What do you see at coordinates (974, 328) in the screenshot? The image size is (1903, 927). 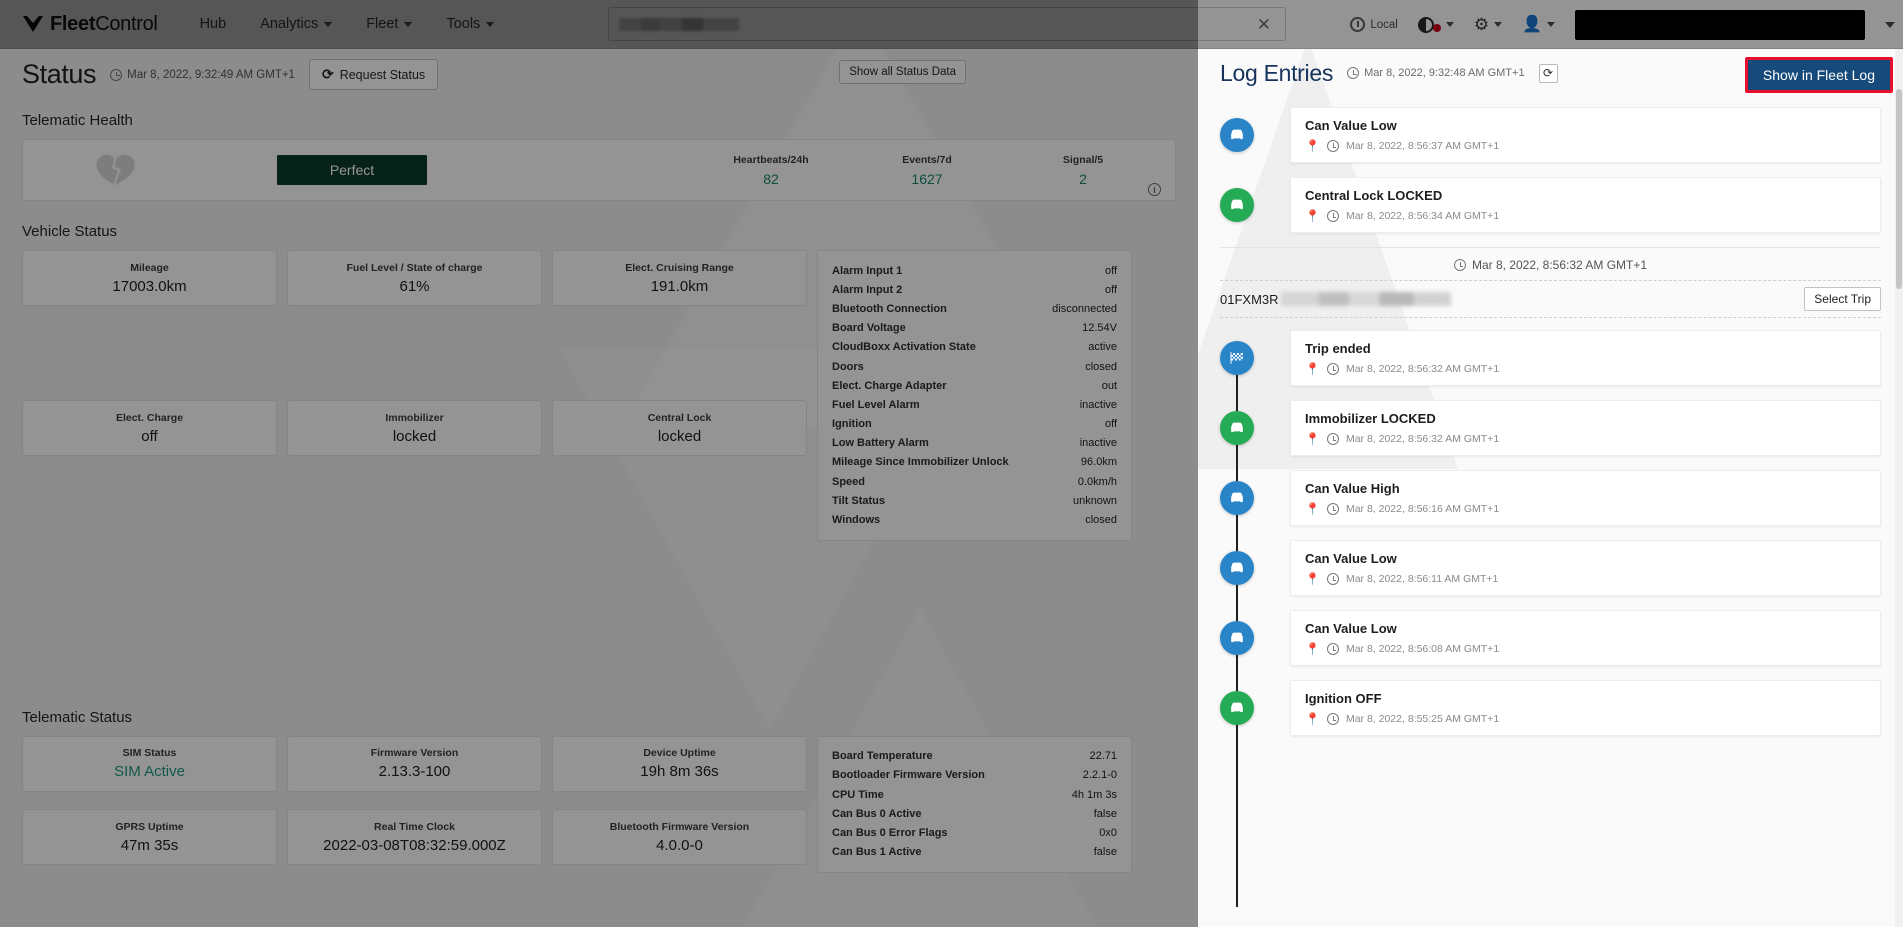 I see `detail-row: Board Voltage 12.54V` at bounding box center [974, 328].